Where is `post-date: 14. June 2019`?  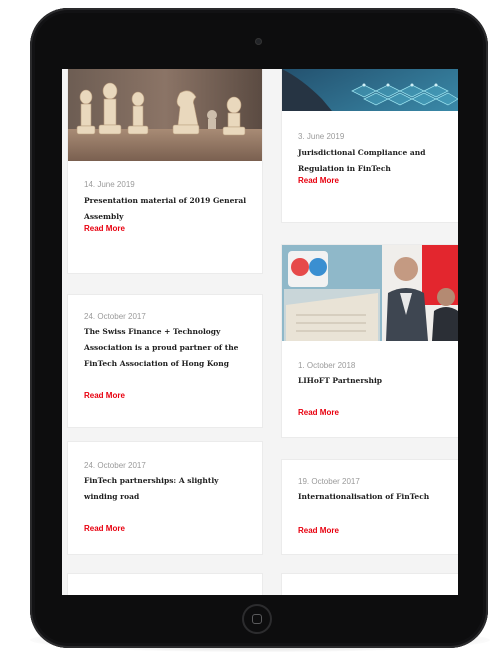
post-date: 14. June 2019 is located at coordinates (109, 184).